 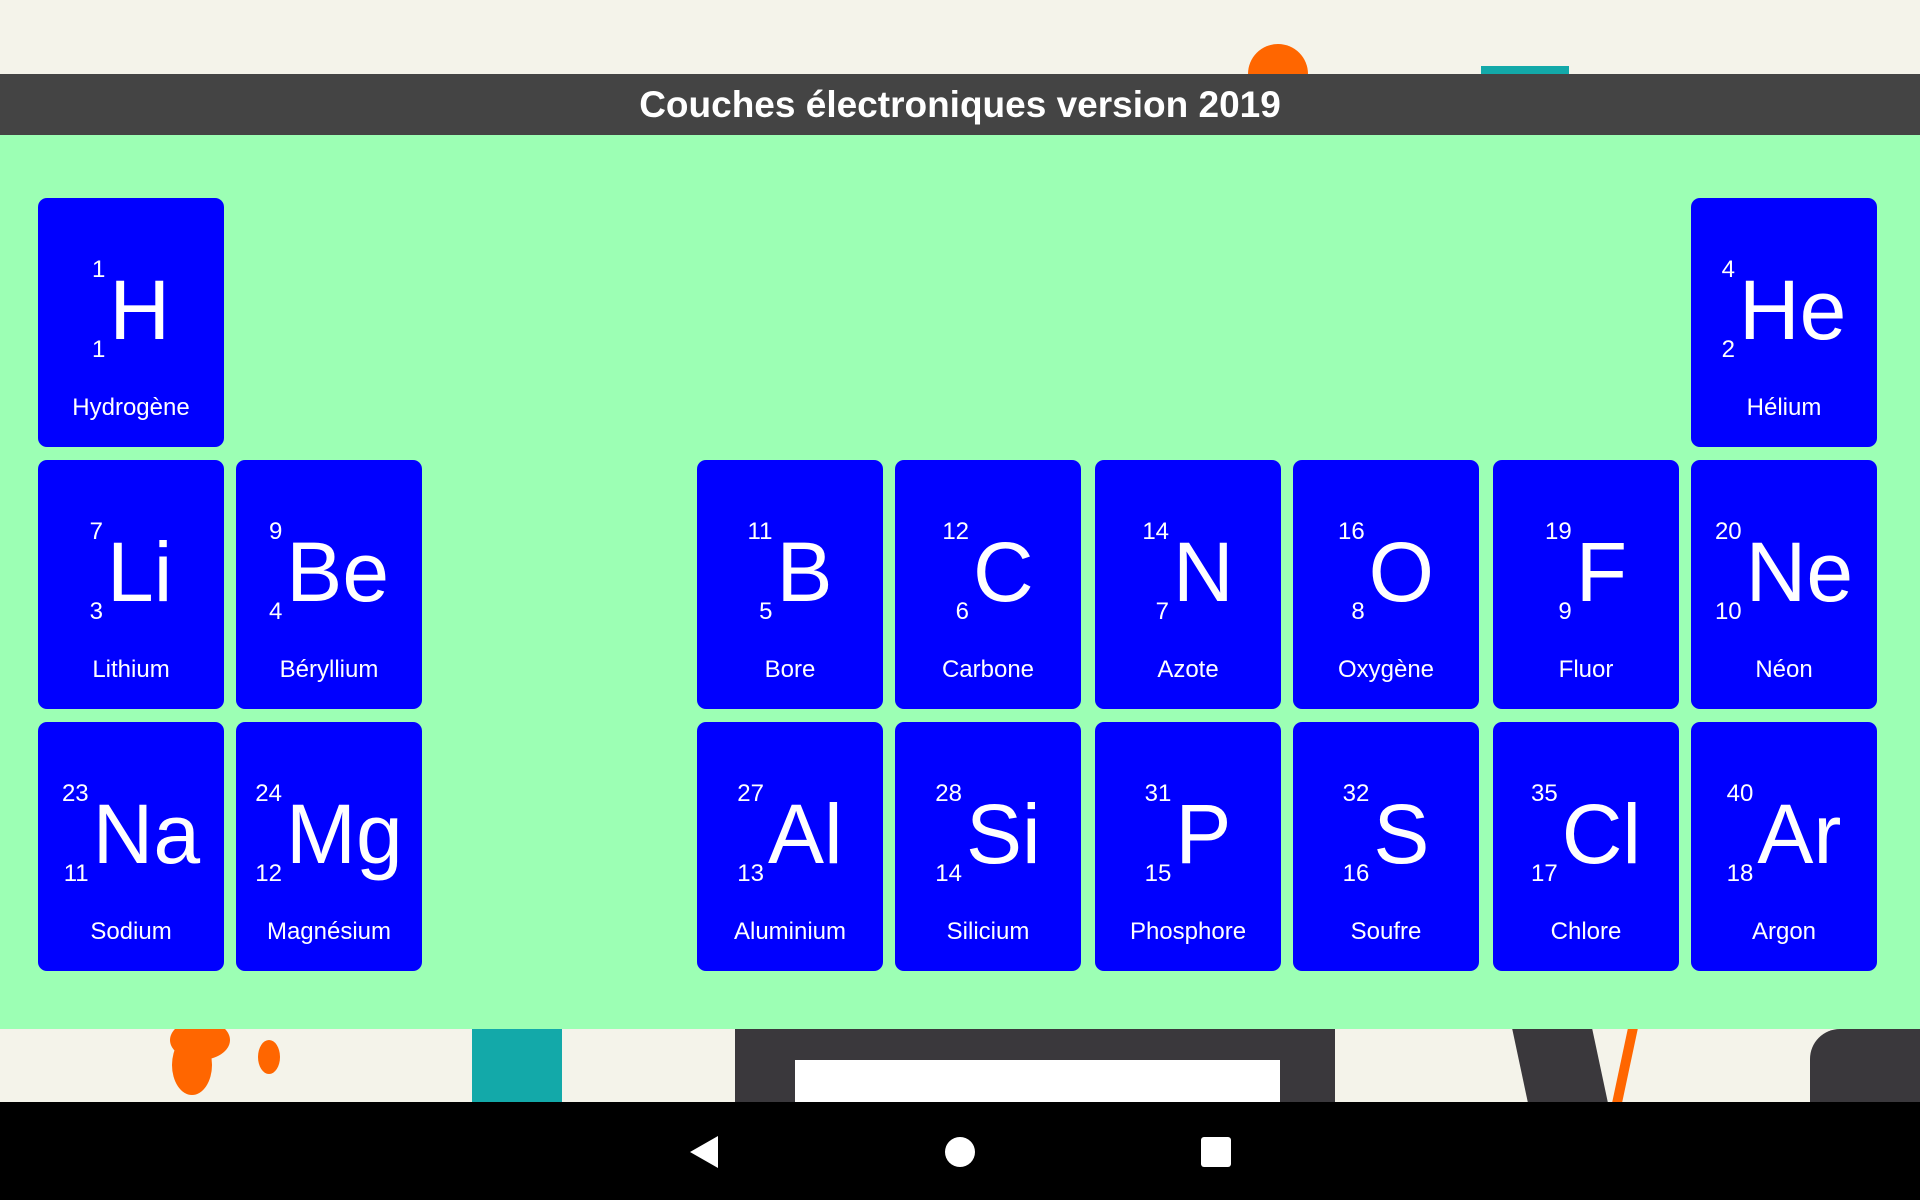 What do you see at coordinates (1558, 572) in the screenshot?
I see `element-numbers: 19 9` at bounding box center [1558, 572].